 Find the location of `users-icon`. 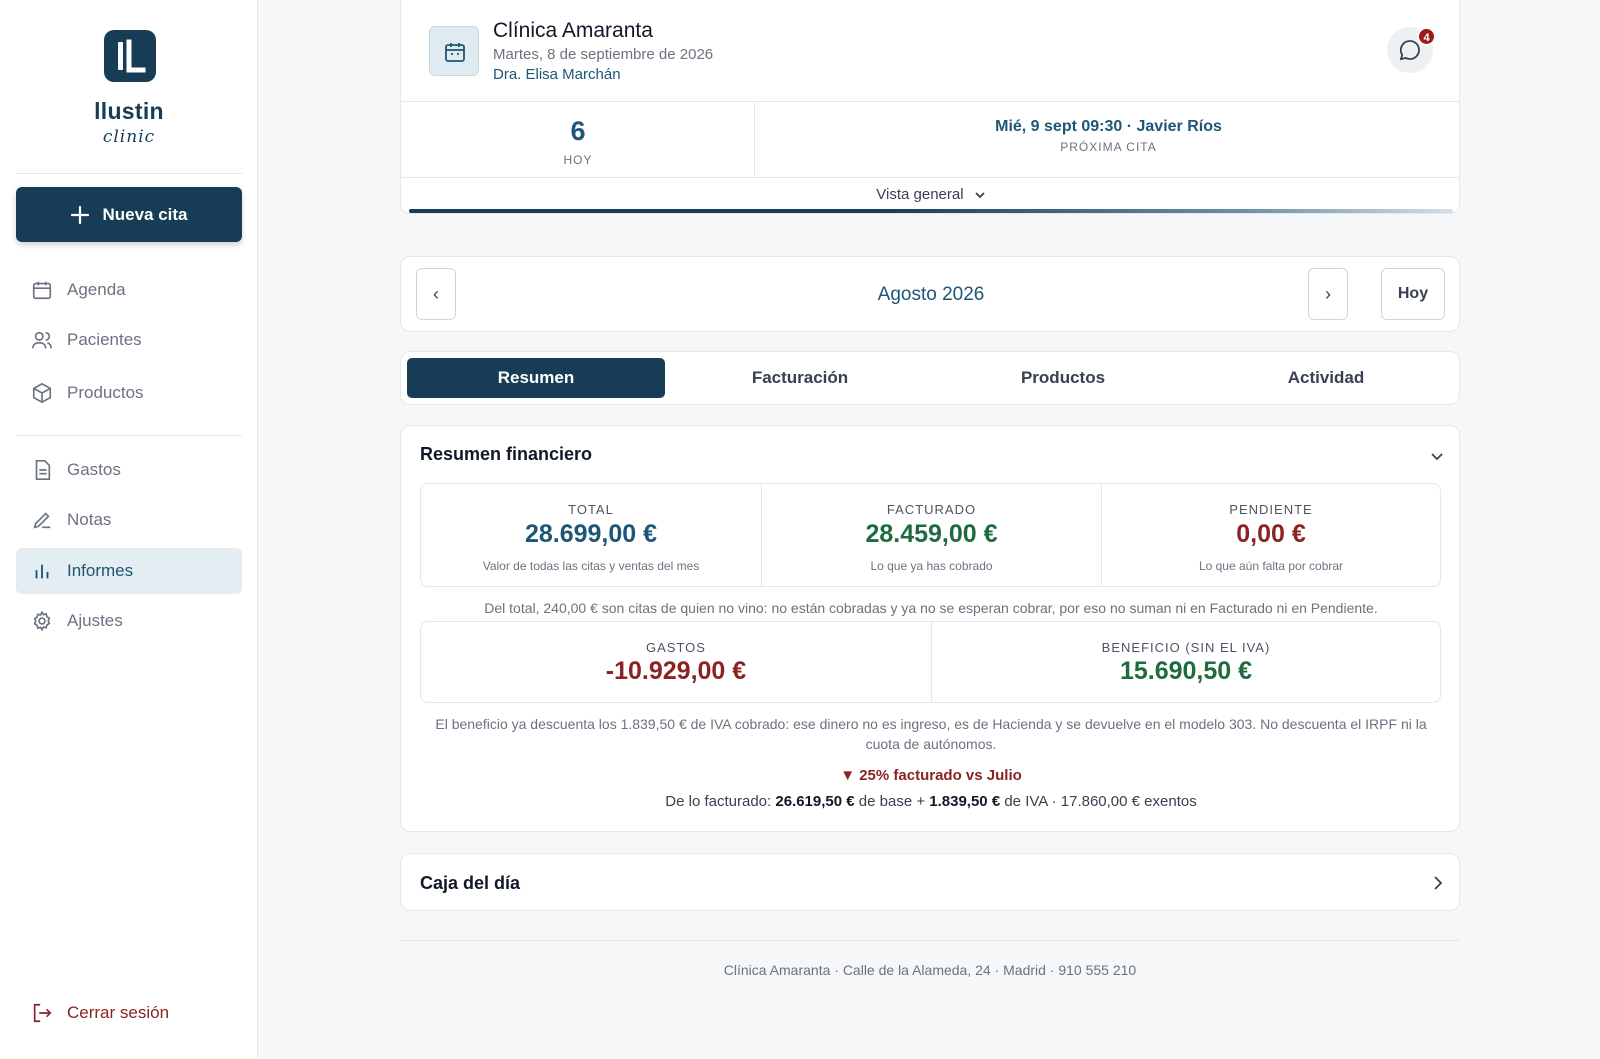

users-icon is located at coordinates (42, 340).